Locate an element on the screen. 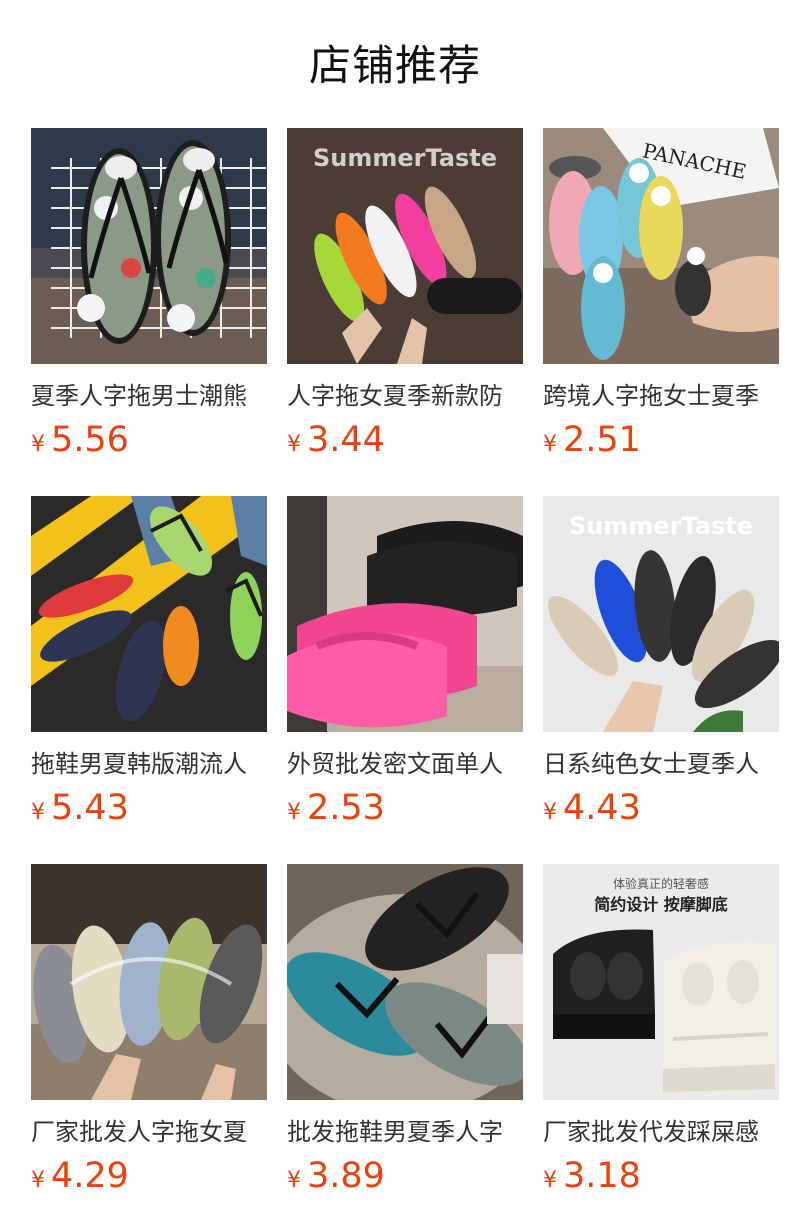  product-card: 夏季人字拖男士潮熊 ¥5.56 is located at coordinates (149, 312).